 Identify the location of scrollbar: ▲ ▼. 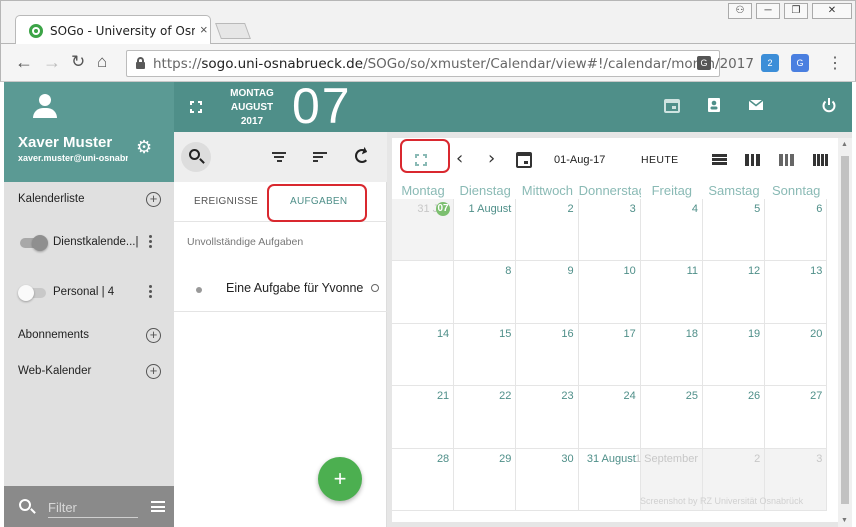
(845, 332).